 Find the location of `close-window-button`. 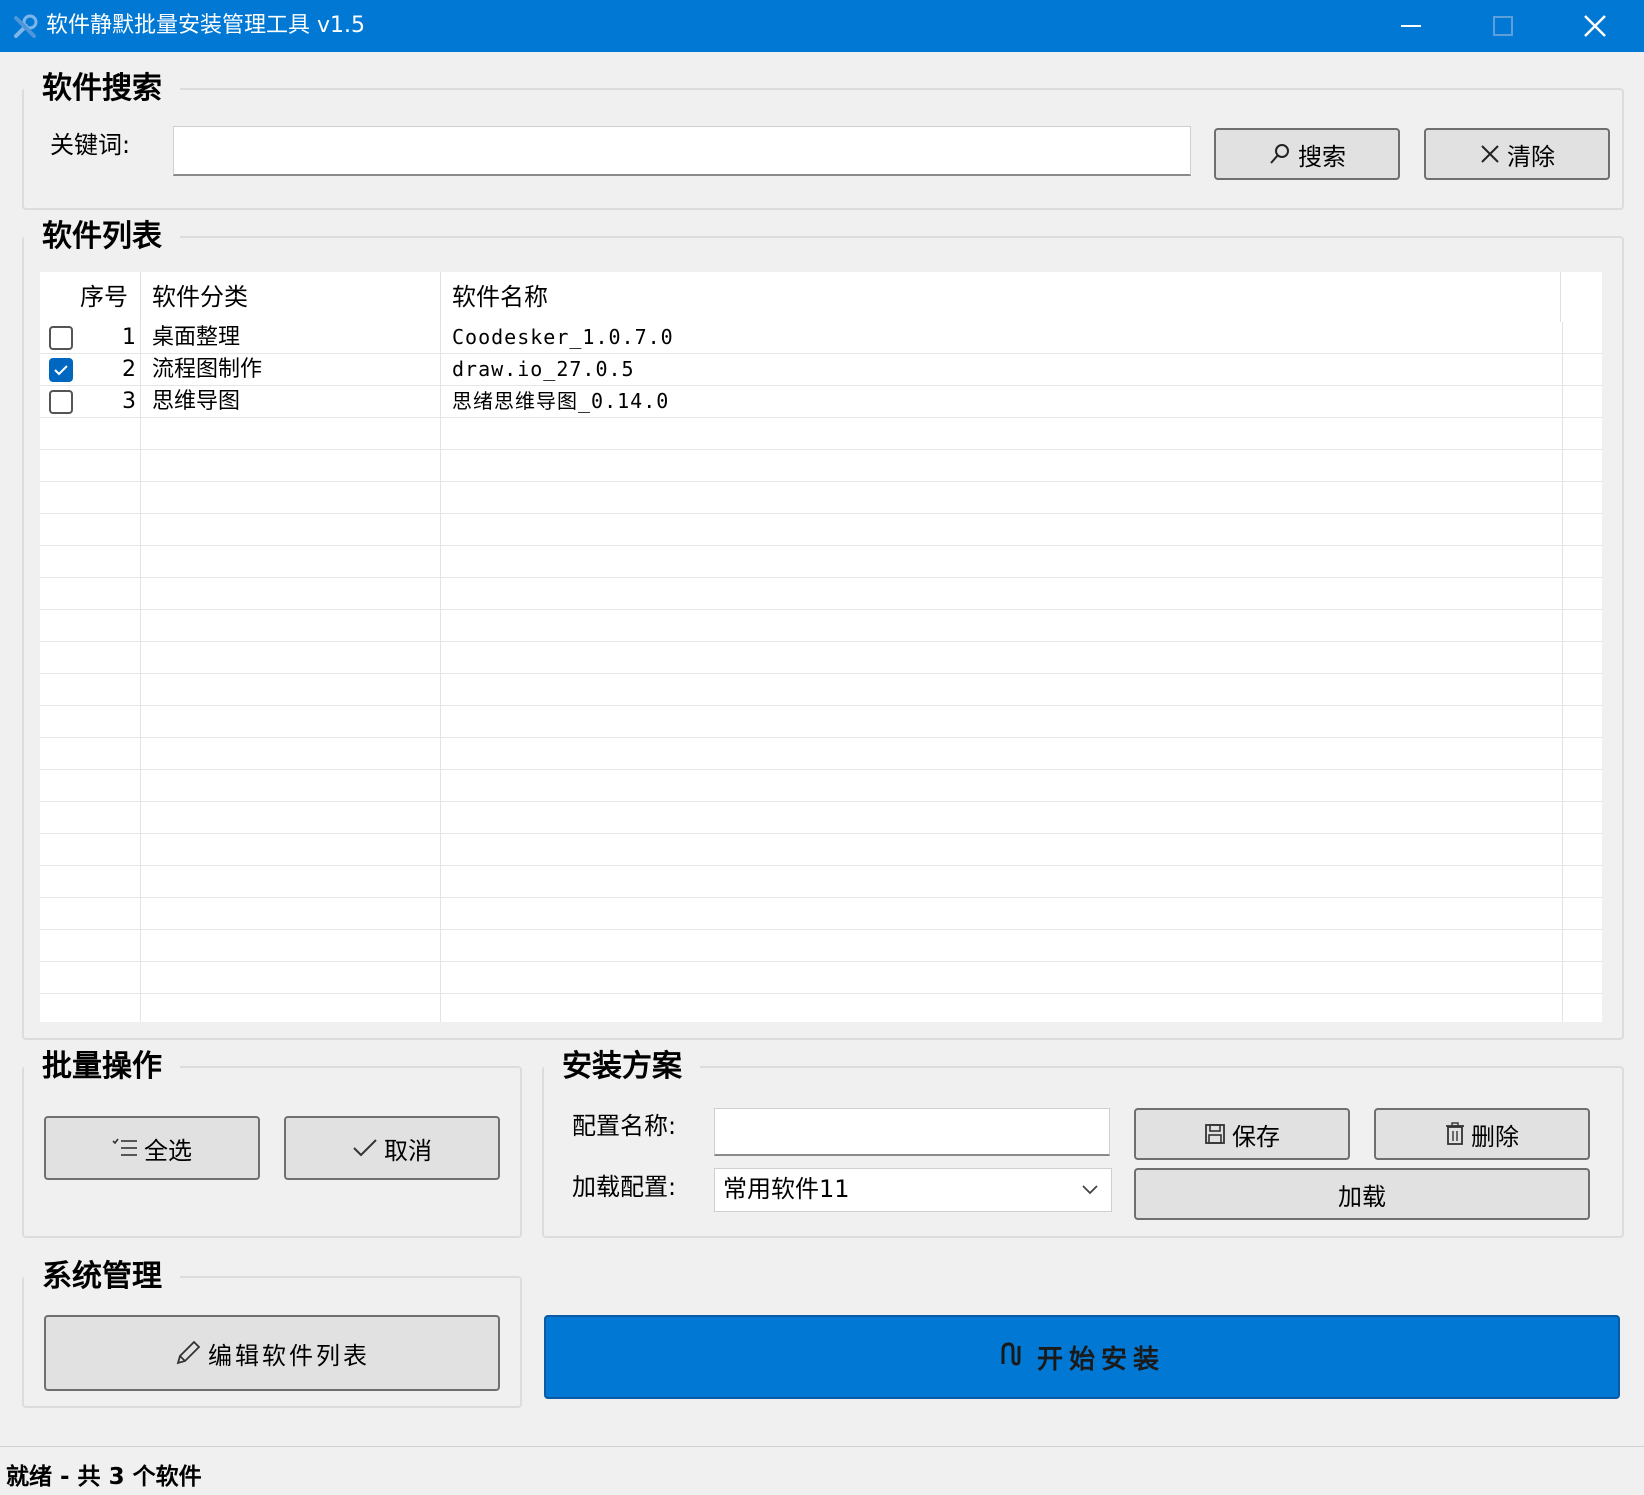

close-window-button is located at coordinates (1595, 26).